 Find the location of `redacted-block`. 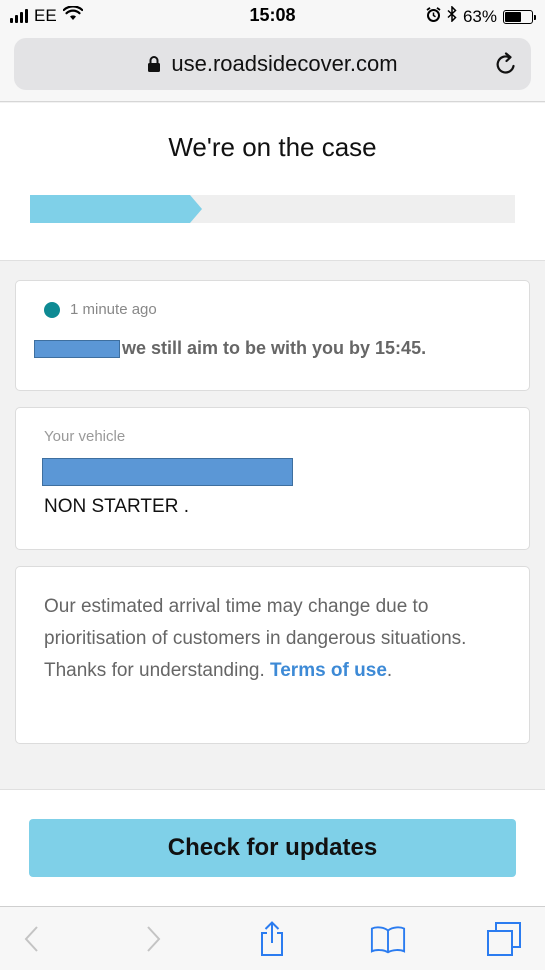

redacted-block is located at coordinates (167, 472).